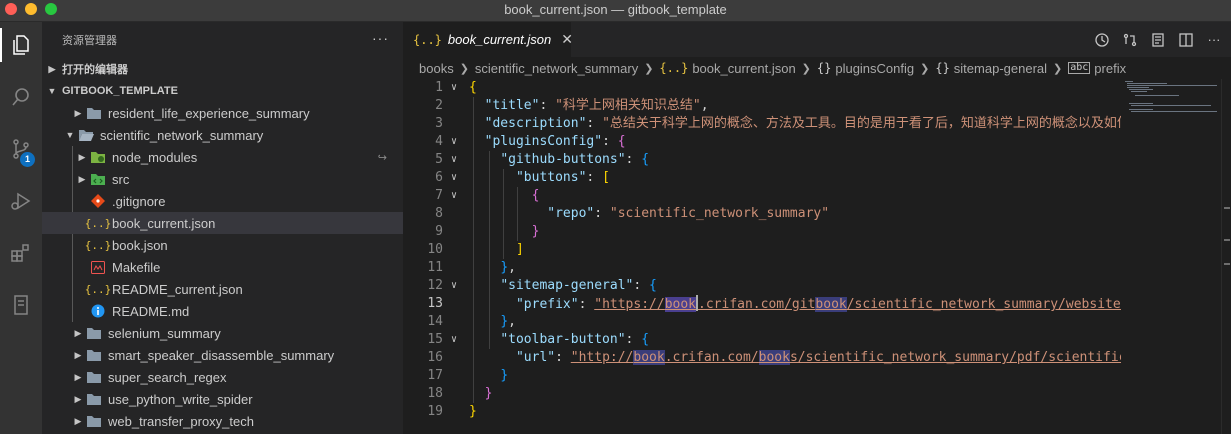 This screenshot has width=1231, height=434. Describe the element at coordinates (762, 160) in the screenshot. I see `code-line: 5 ∨ "github-buttons": {` at that location.